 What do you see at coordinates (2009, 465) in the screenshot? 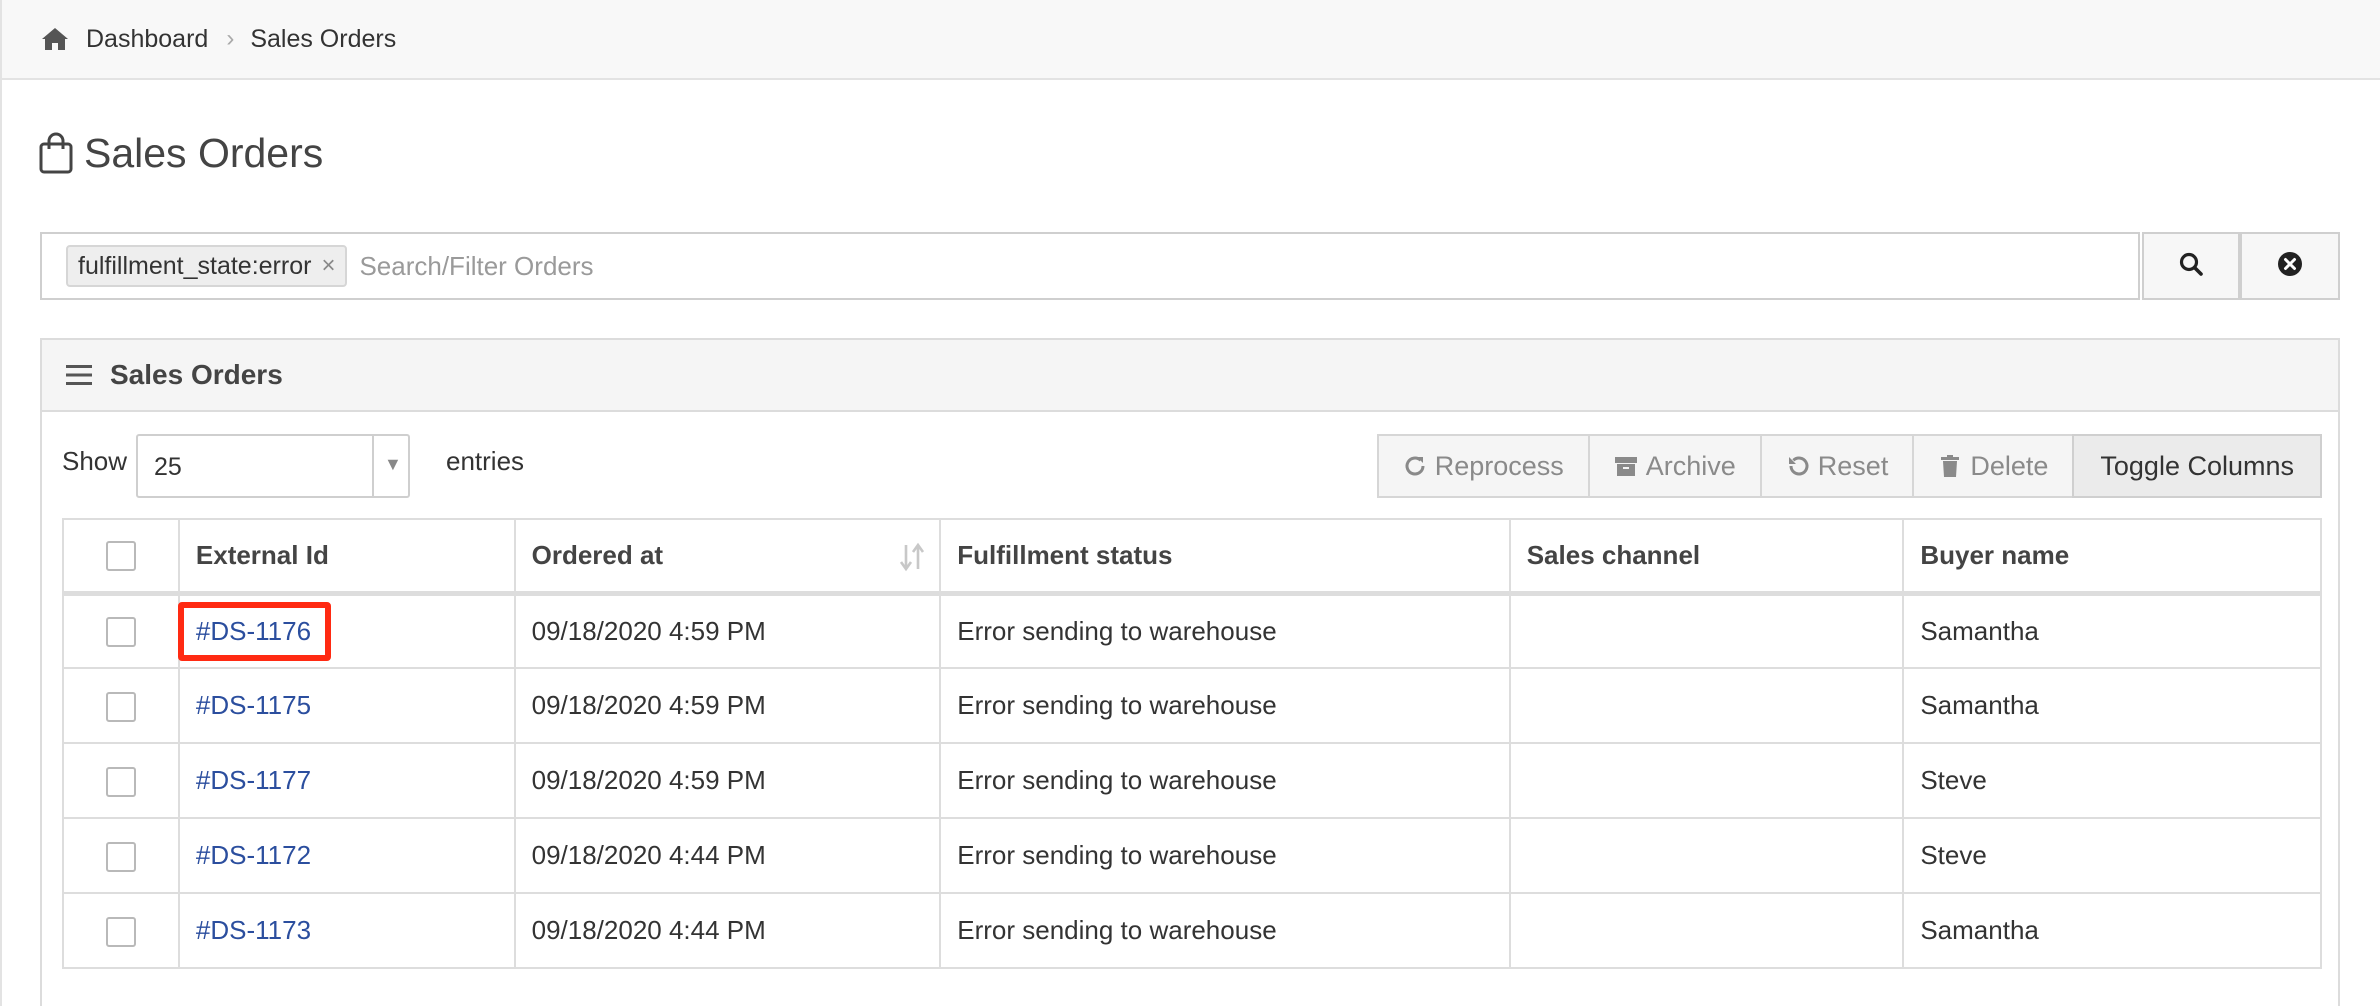
I see `delete-label: Delete` at bounding box center [2009, 465].